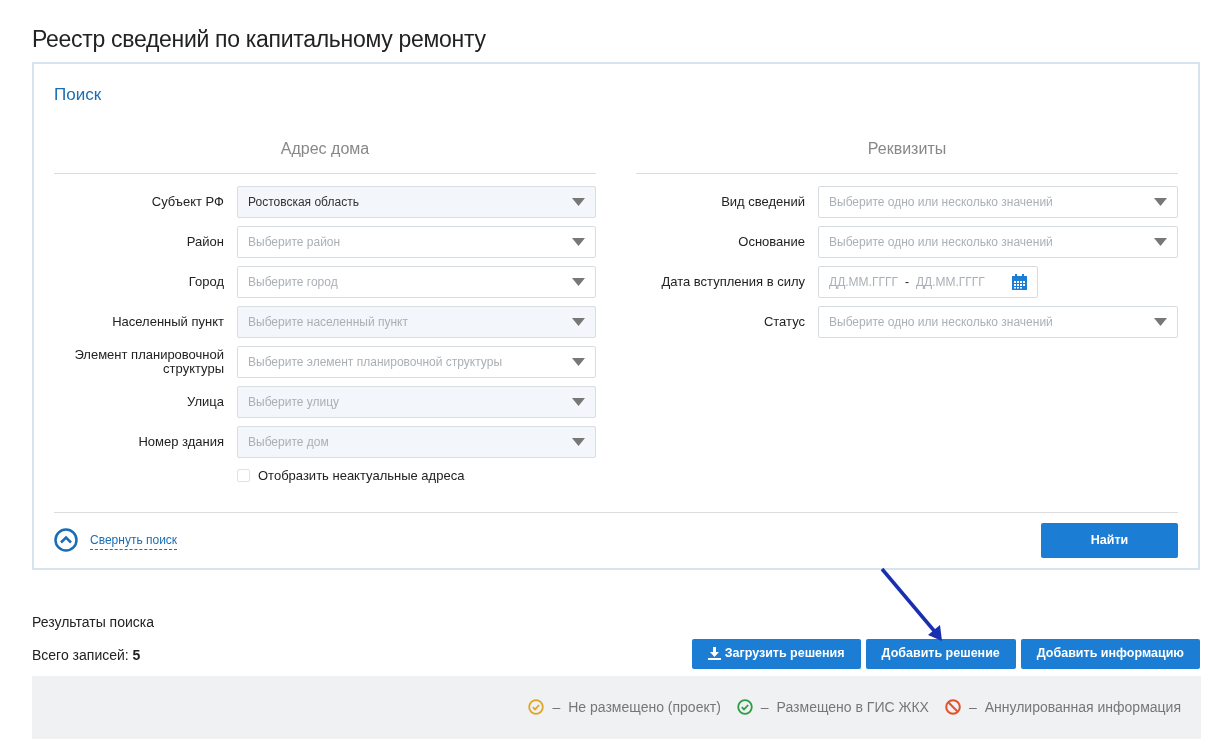 The width and height of the screenshot is (1224, 751). I want to click on upload-decisions-button: Загрузить решения, so click(776, 653).